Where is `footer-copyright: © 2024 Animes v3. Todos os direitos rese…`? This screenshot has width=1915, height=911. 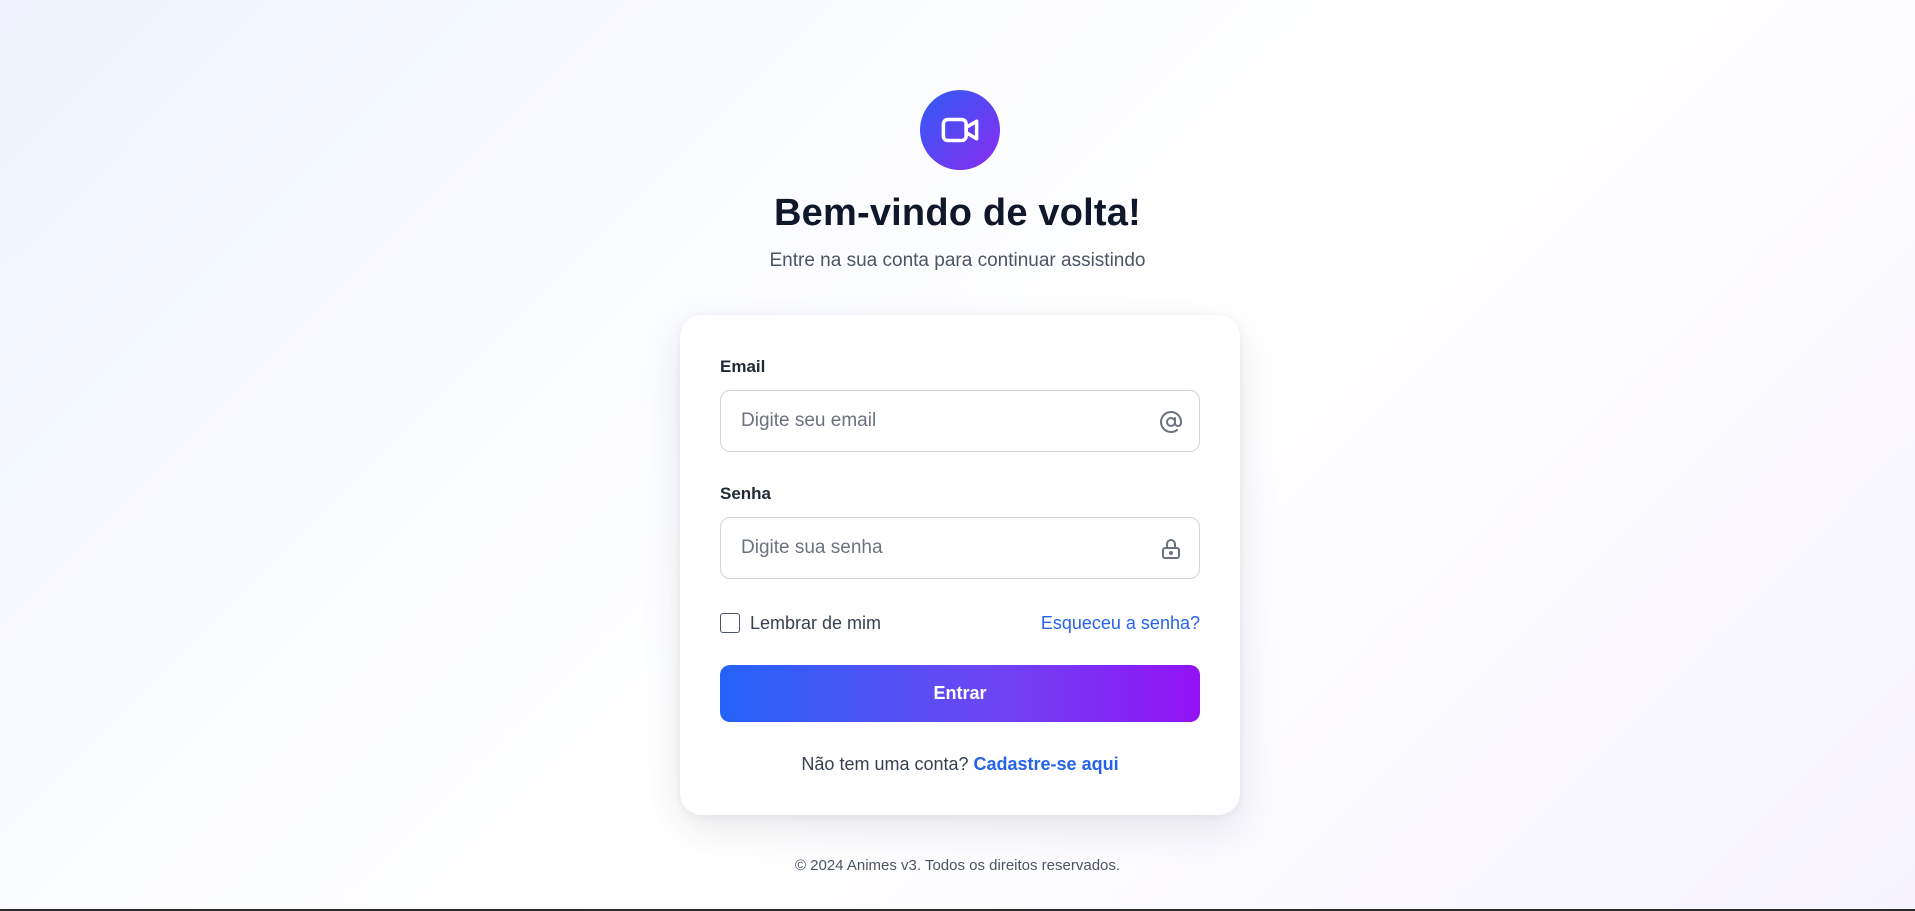
footer-copyright: © 2024 Animes v3. Todos os direitos rese… is located at coordinates (957, 865).